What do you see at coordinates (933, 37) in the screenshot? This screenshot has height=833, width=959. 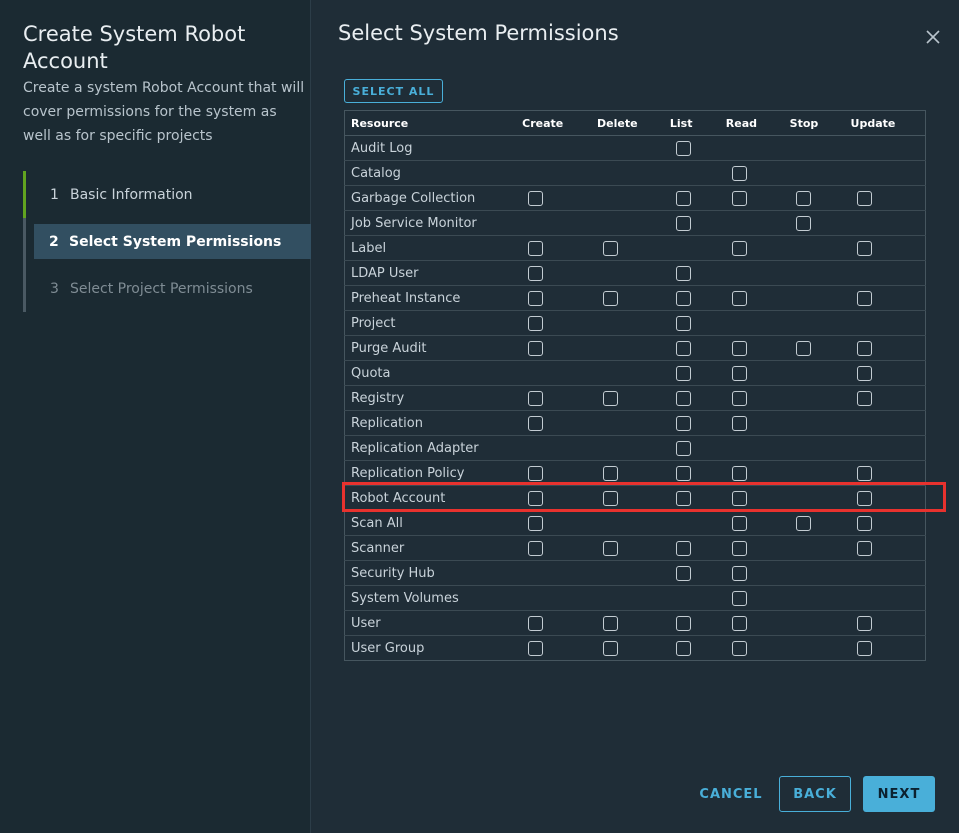 I see `close-icon` at bounding box center [933, 37].